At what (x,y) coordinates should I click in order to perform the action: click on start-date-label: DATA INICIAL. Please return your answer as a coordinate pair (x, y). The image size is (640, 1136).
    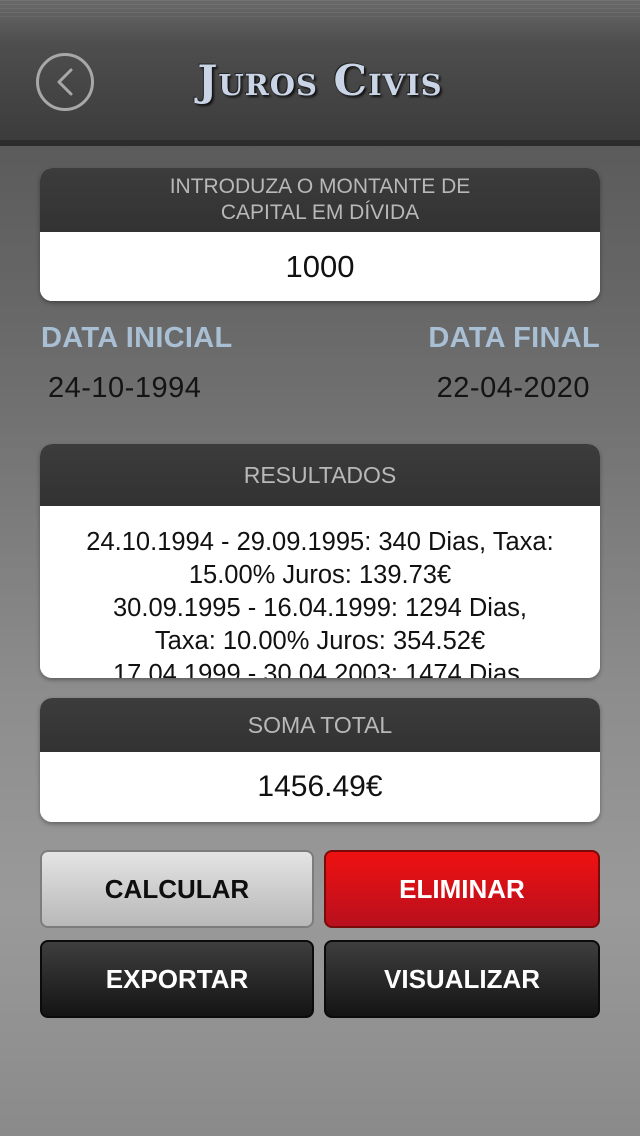
    Looking at the image, I should click on (137, 338).